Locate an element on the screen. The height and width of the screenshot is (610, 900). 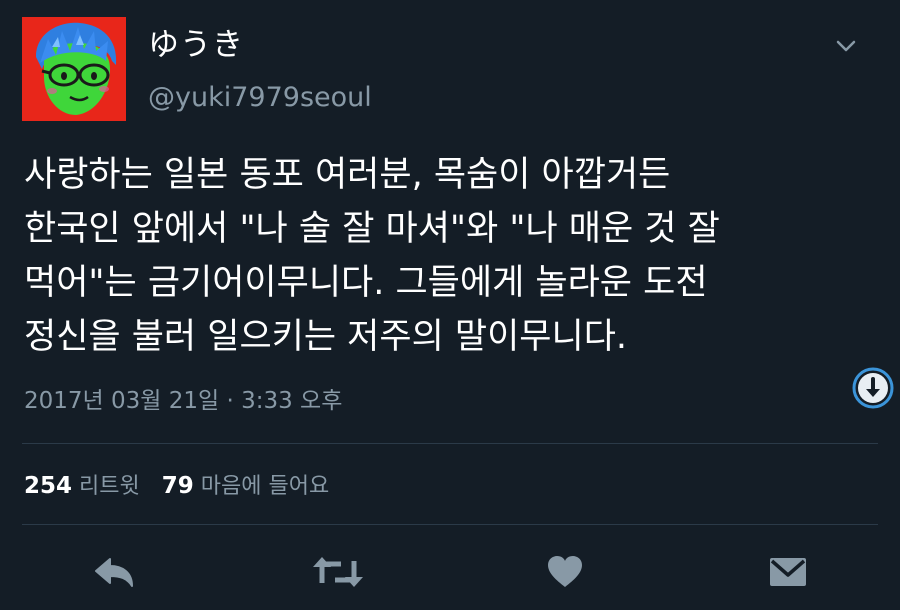
chevron-down-icon is located at coordinates (846, 46).